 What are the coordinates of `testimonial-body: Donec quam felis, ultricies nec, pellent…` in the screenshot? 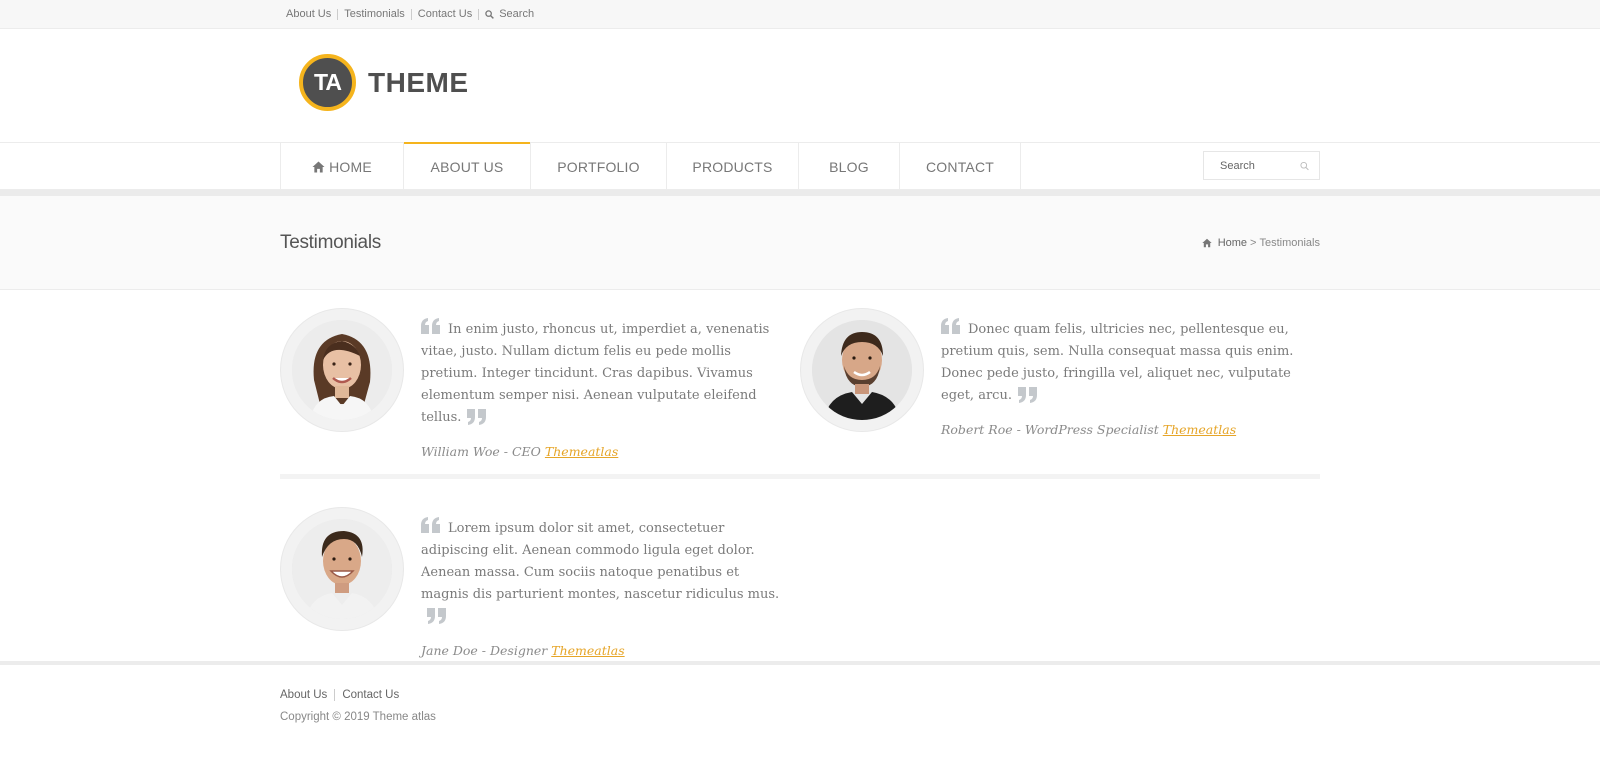 It's located at (1121, 391).